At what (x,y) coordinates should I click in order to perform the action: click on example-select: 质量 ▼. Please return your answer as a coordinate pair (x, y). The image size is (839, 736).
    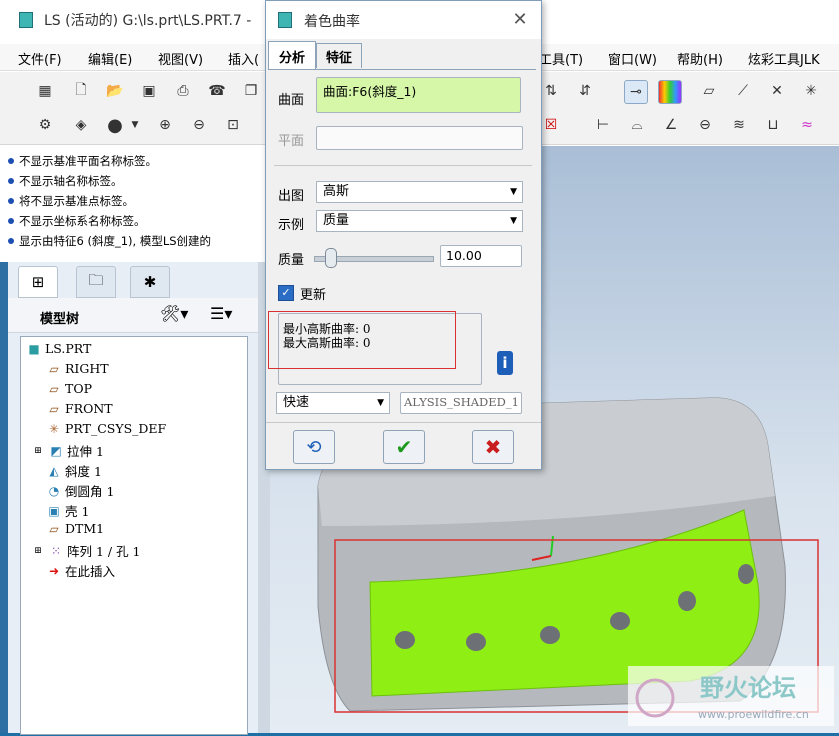
    Looking at the image, I should click on (419, 221).